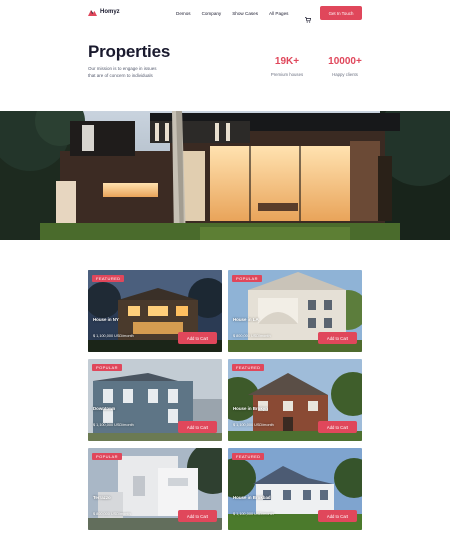 The width and height of the screenshot is (450, 560). Describe the element at coordinates (120, 75) in the screenshot. I see `mission-line: that are of concern to individuals` at that location.